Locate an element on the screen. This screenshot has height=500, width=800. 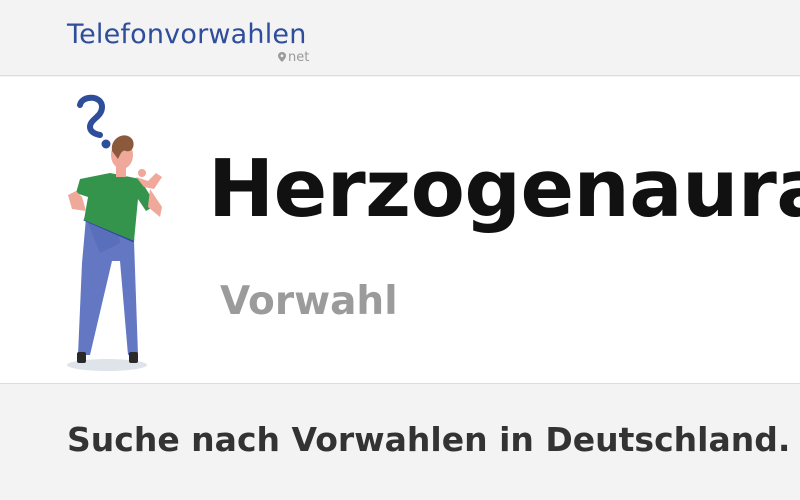
search-heading: Suche nach Vorwahlen in Deutschland. is located at coordinates (429, 439).